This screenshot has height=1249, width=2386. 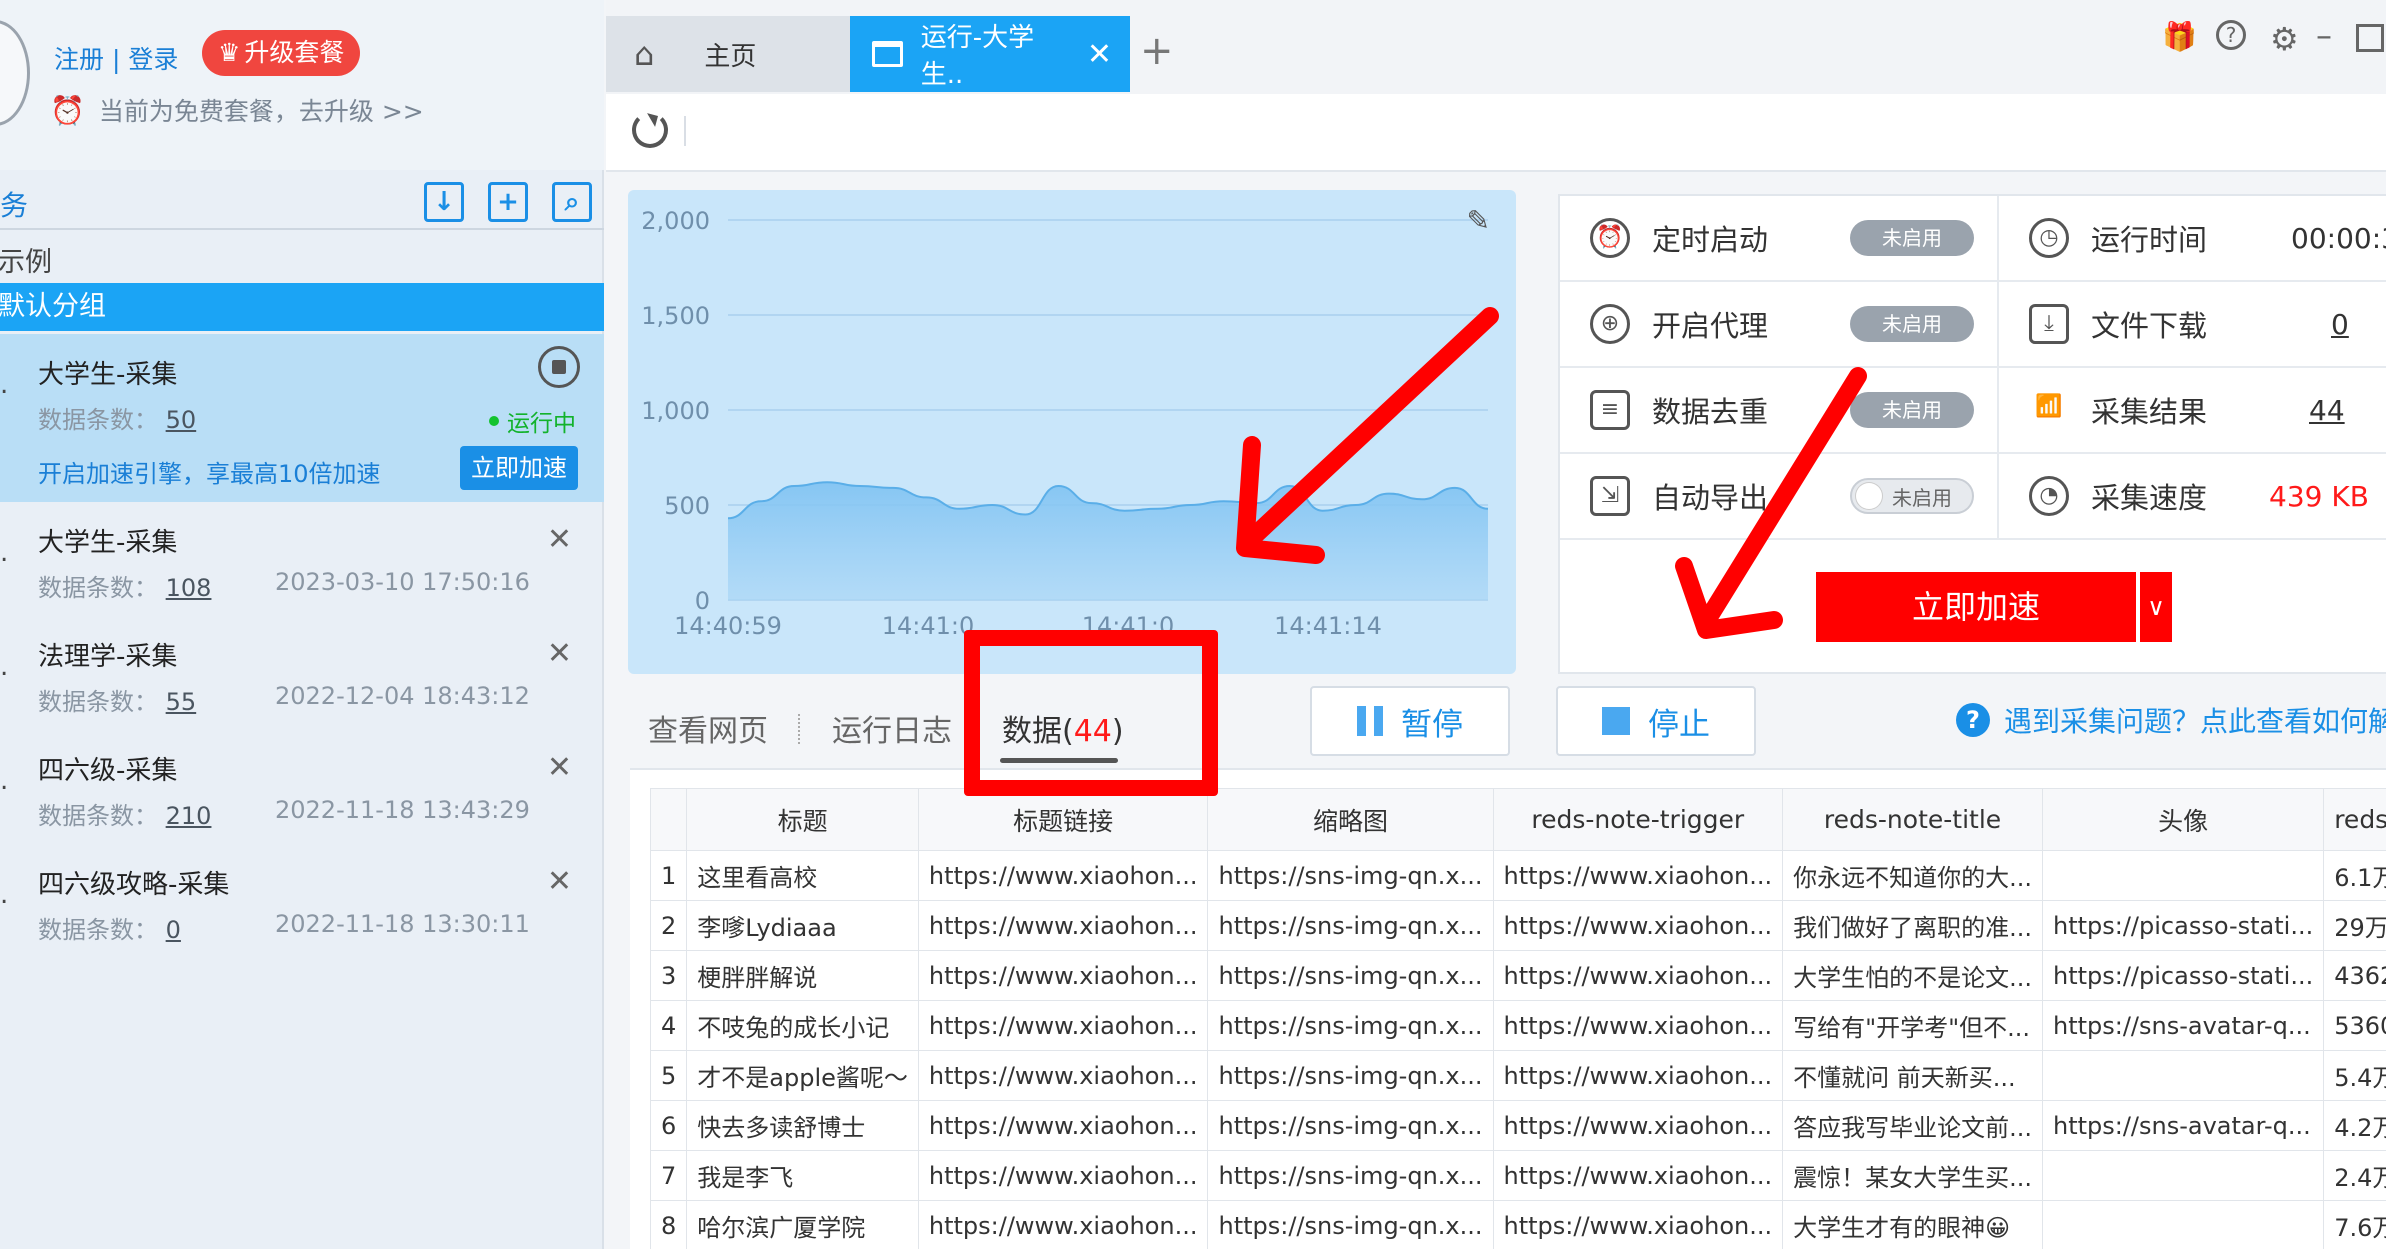 What do you see at coordinates (1638, 819) in the screenshot?
I see `column-header: reds-note-trigger` at bounding box center [1638, 819].